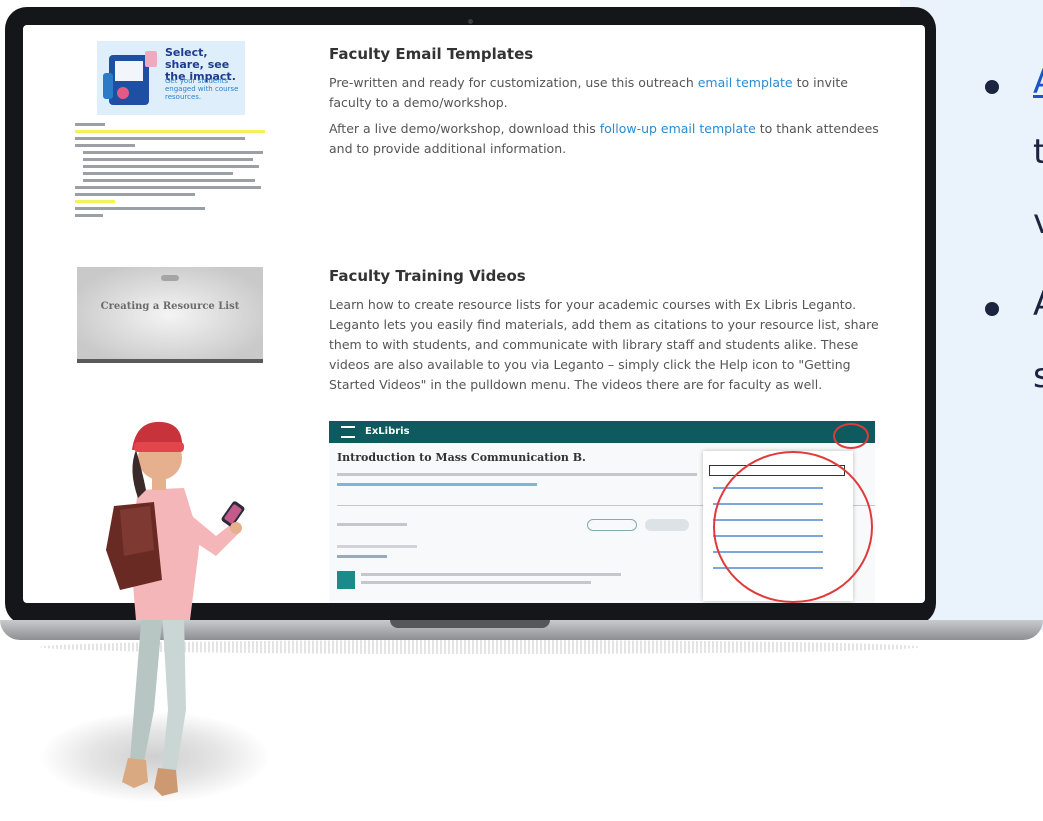  Describe the element at coordinates (431, 54) in the screenshot. I see `section-title: Faculty Email Templates` at that location.